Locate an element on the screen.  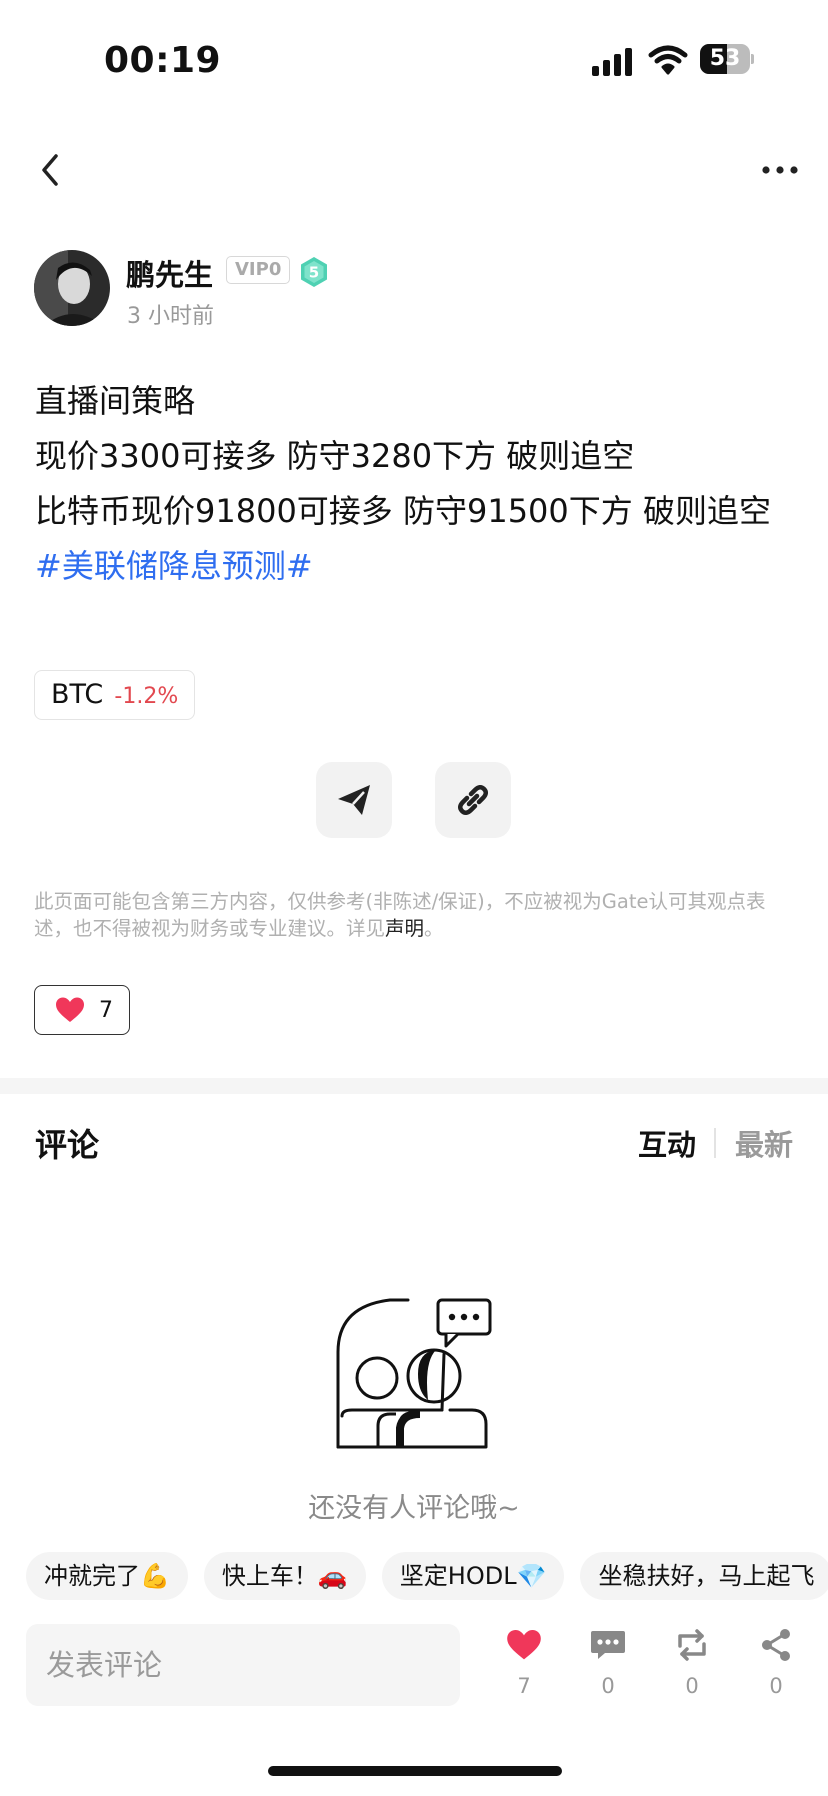
send-icon is located at coordinates (354, 800).